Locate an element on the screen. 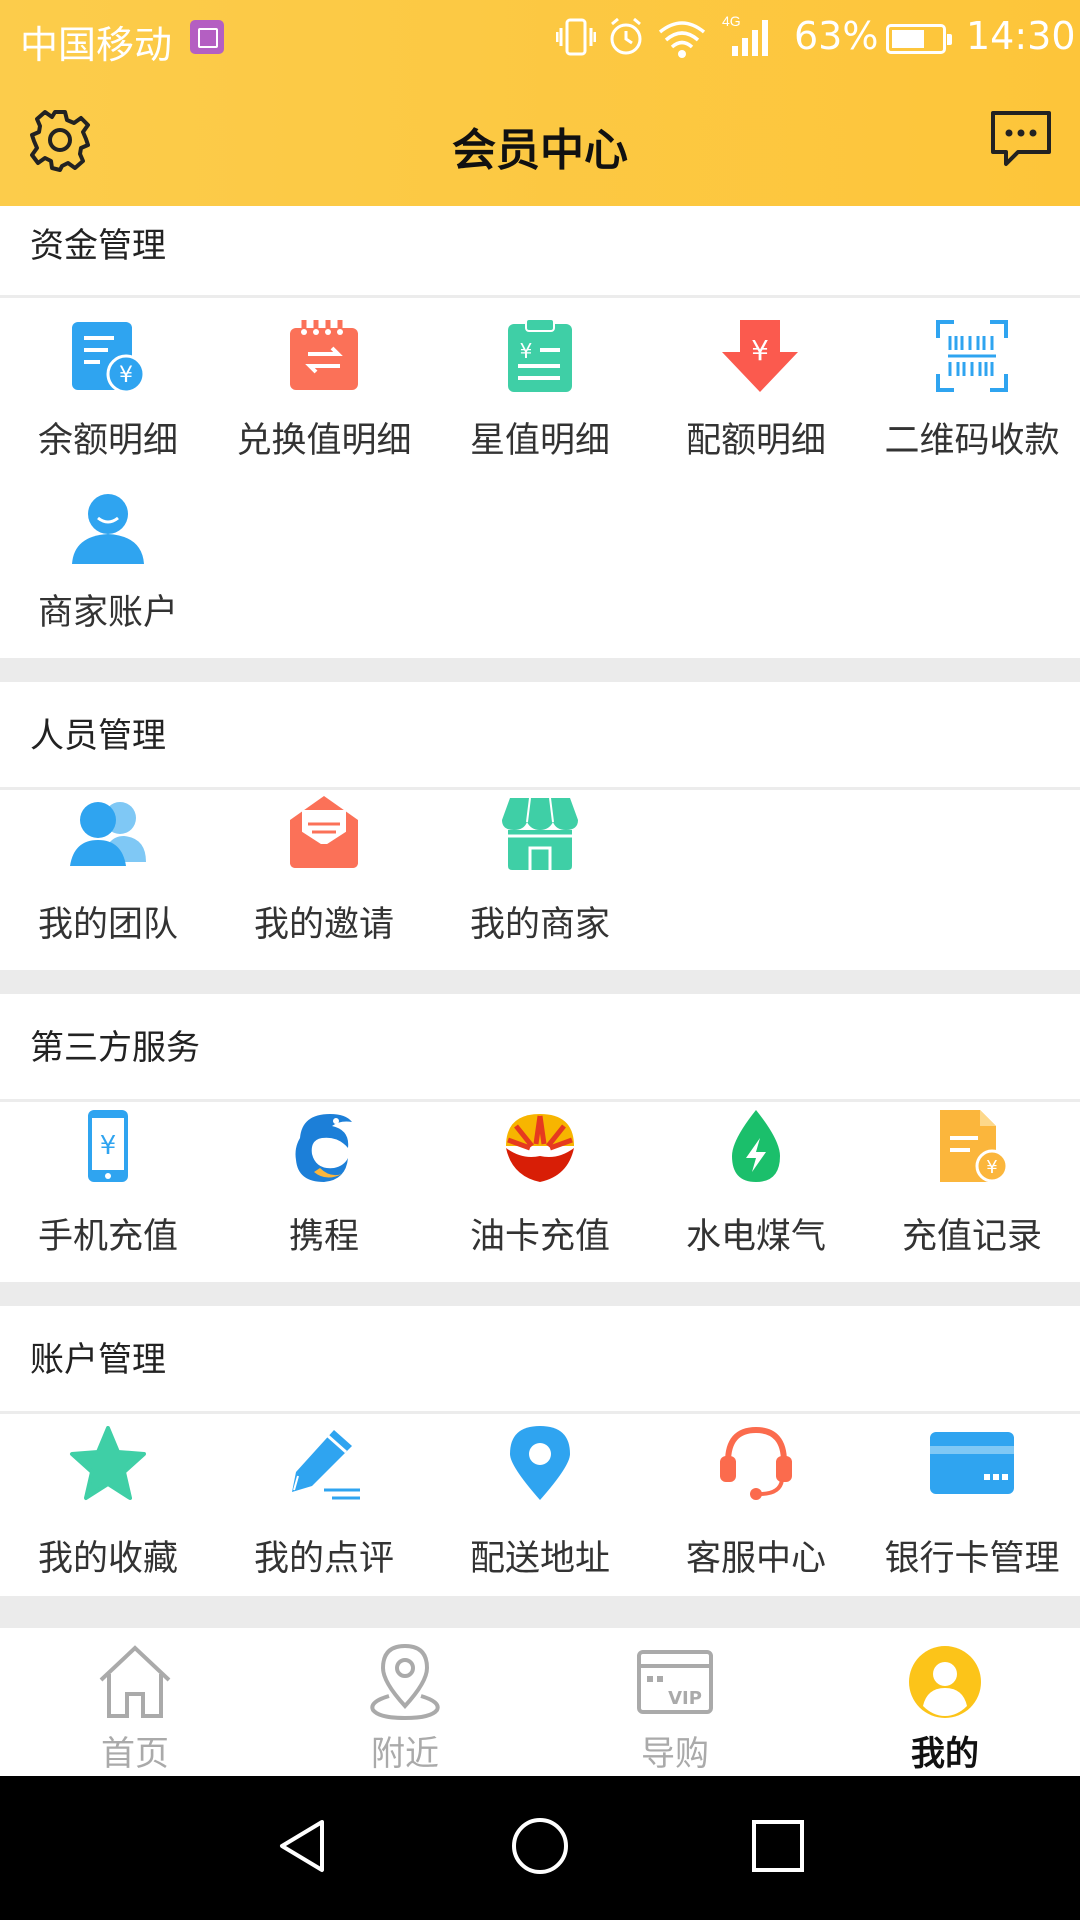  menu-quota-detail: ¥ 配额明细 is located at coordinates (756, 384).